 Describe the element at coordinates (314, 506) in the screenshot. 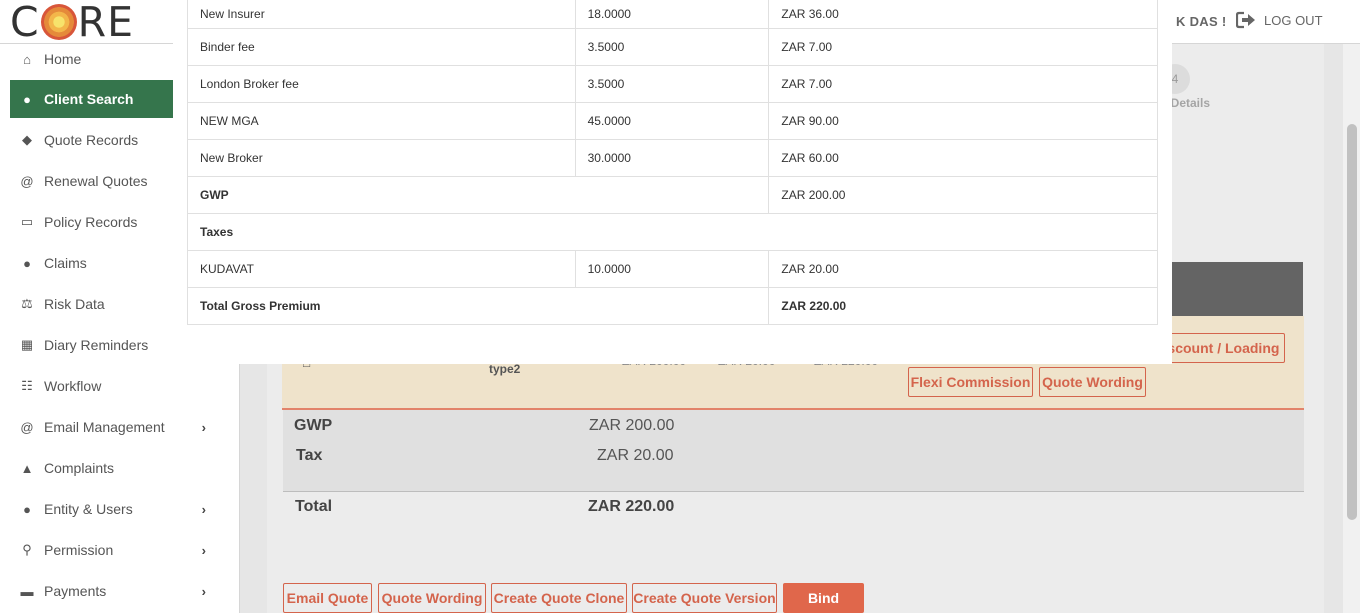

I see `total-label: Total` at that location.